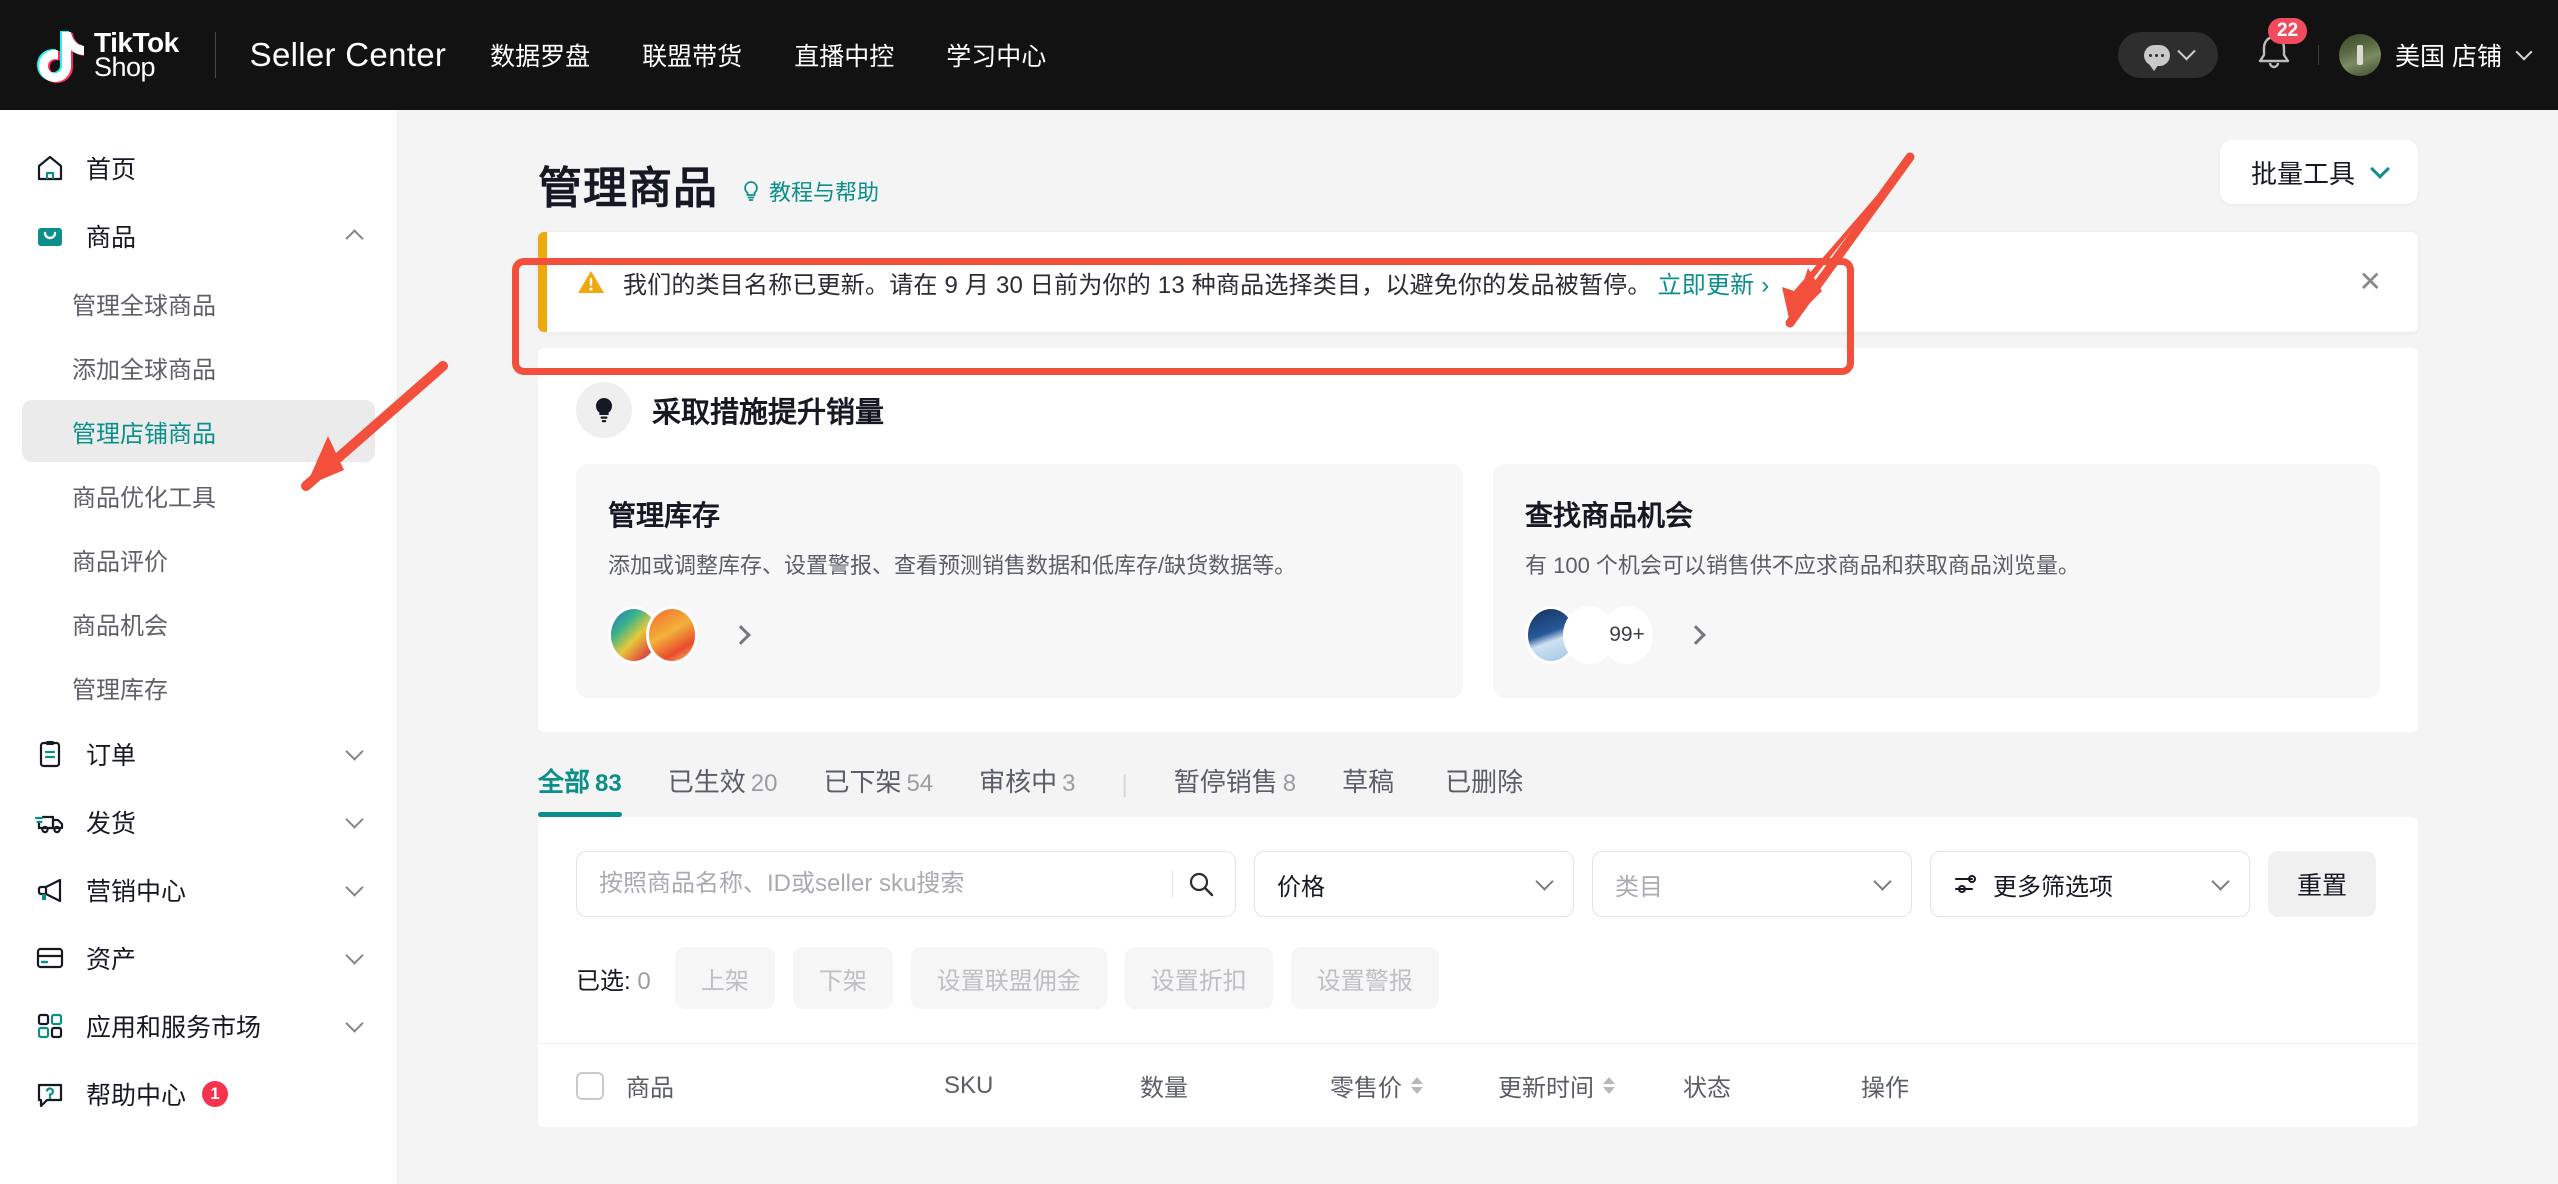 Image resolution: width=2558 pixels, height=1184 pixels. I want to click on card-find-opportunities: 查找商品机会 有 100 个机会可以销售供不应求商品和获取商品浏览量。 99+, so click(1936, 581).